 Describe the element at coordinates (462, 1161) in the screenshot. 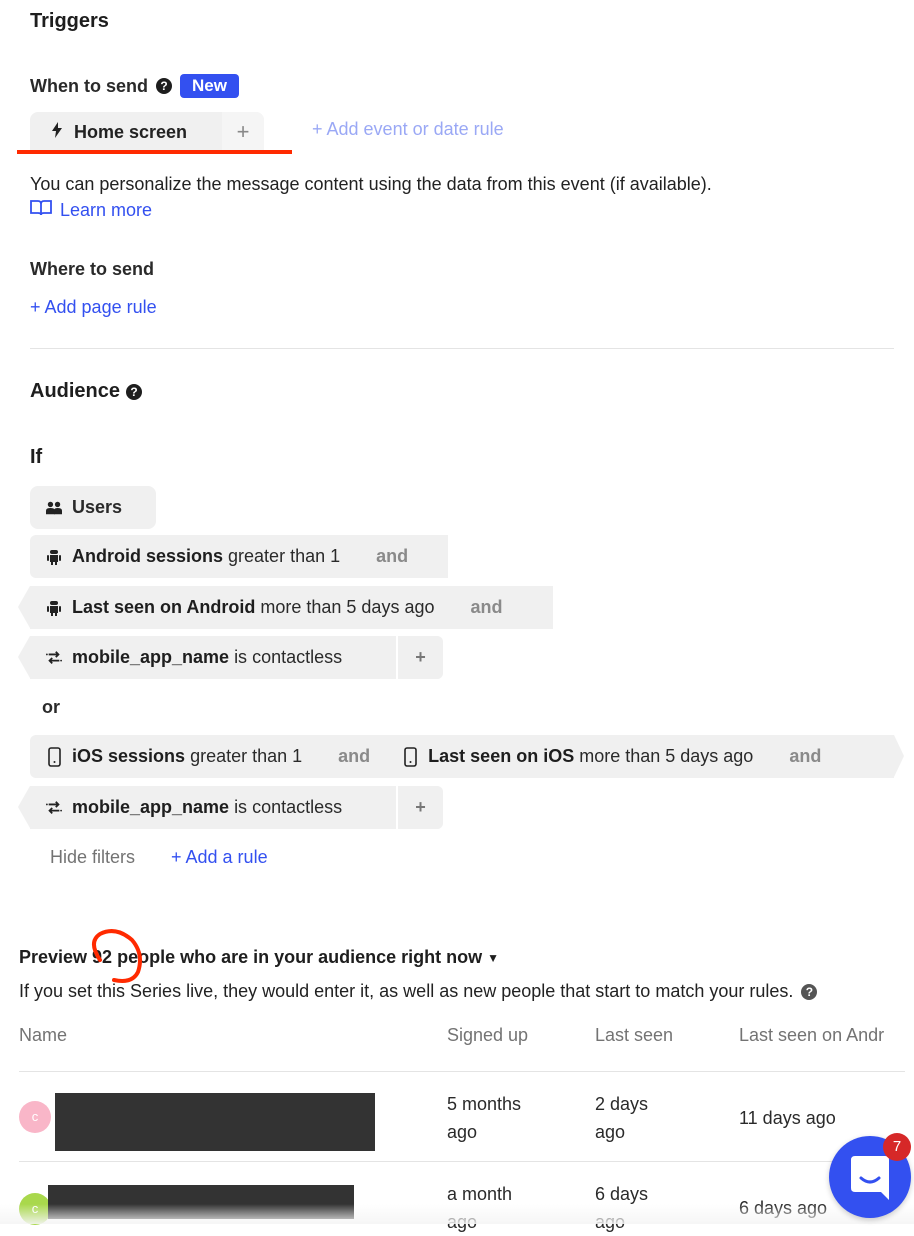

I see `row-divider` at that location.